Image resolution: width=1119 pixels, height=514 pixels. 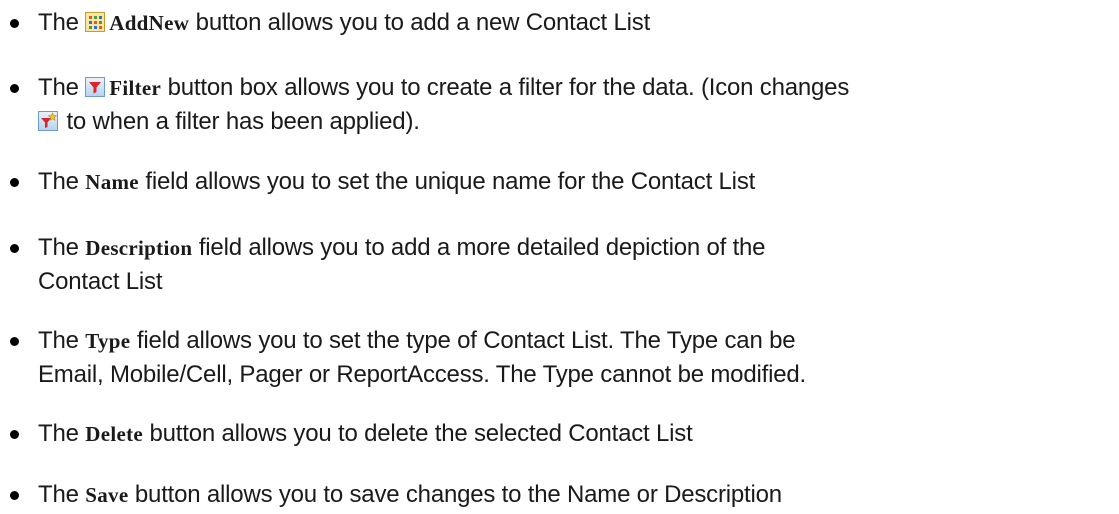 I want to click on item-text-continued: Contact List, so click(x=100, y=281).